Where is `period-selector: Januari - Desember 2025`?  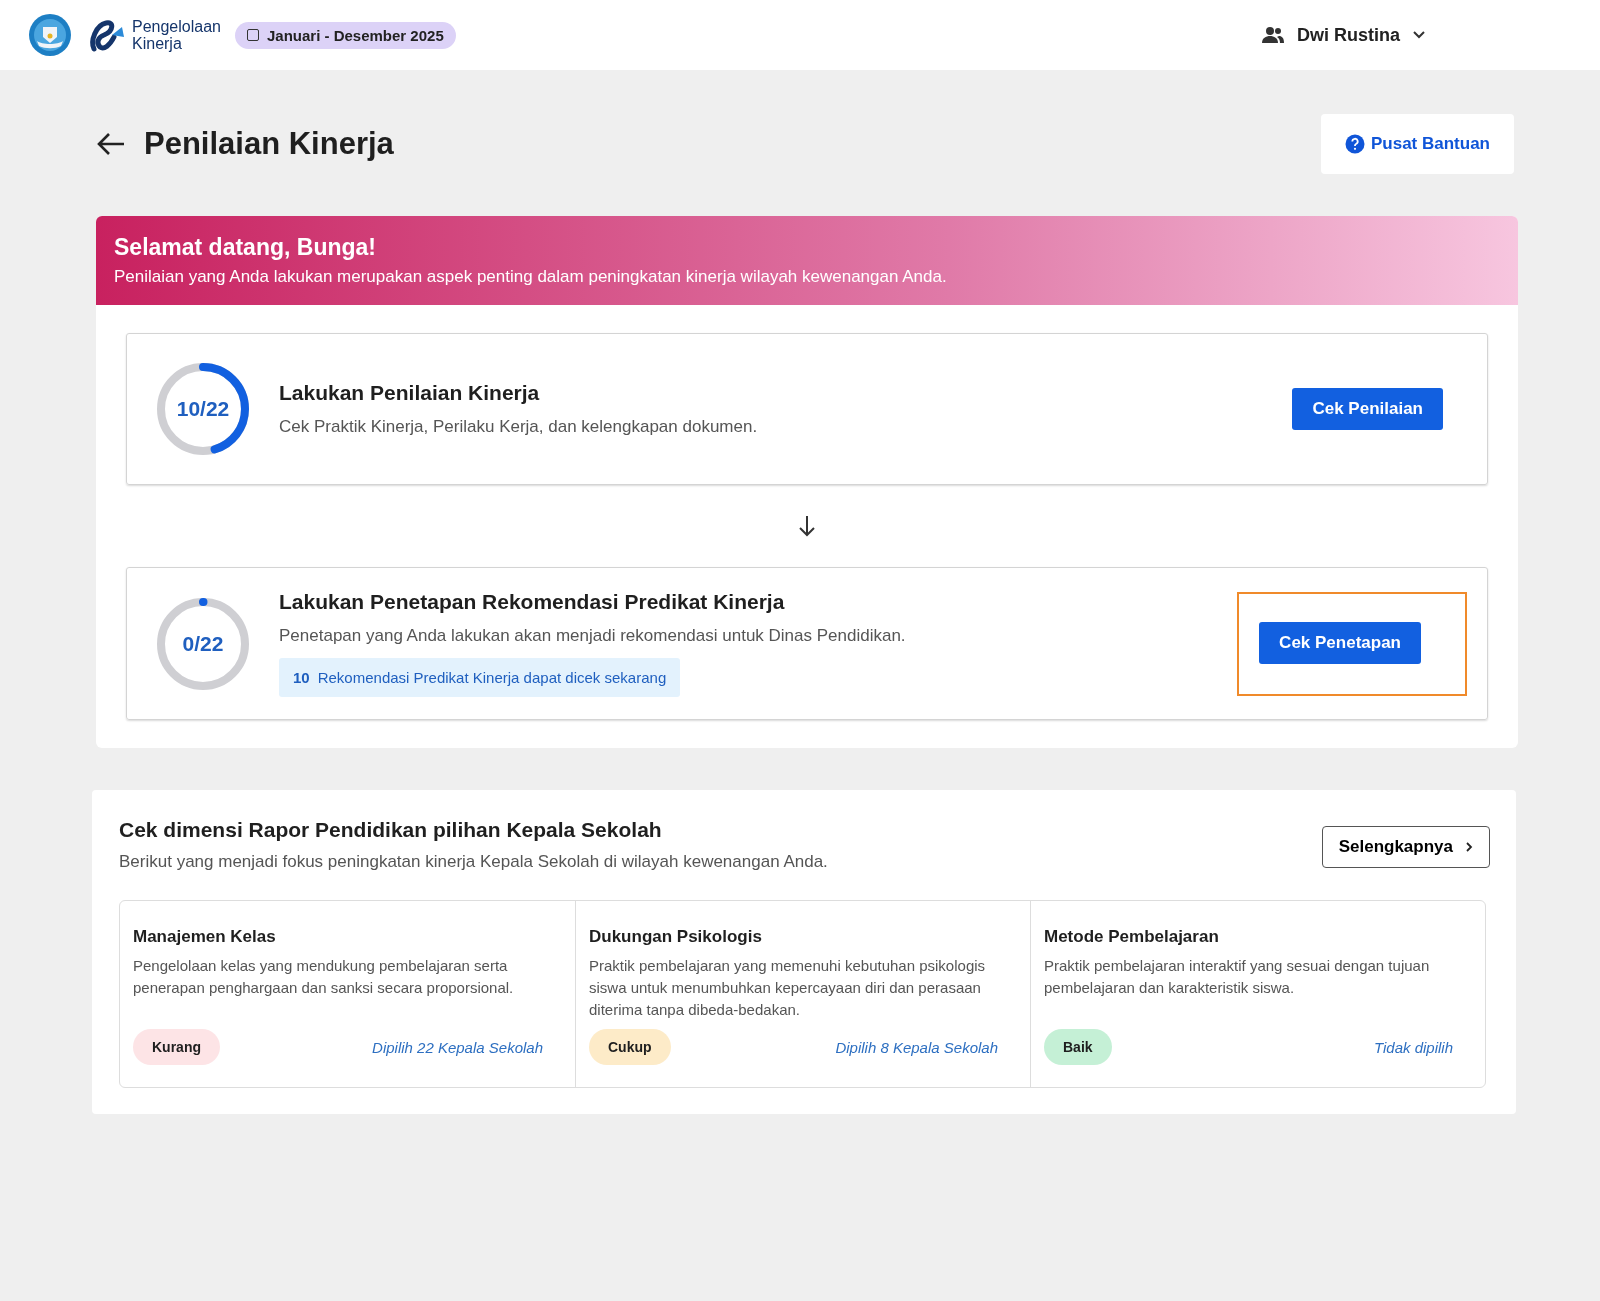 period-selector: Januari - Desember 2025 is located at coordinates (345, 35).